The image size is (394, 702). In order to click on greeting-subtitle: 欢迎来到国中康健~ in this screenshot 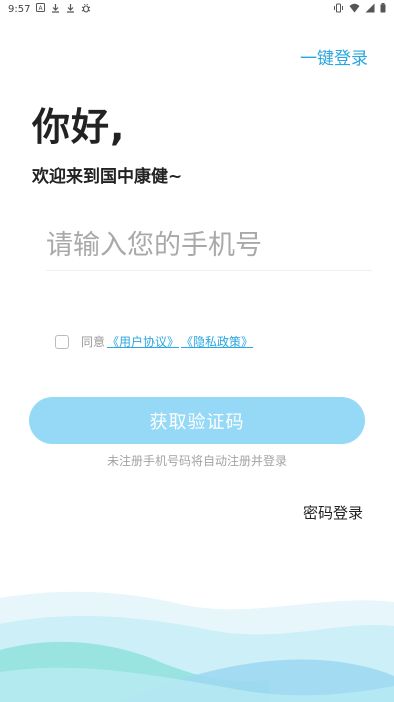, I will do `click(107, 177)`.